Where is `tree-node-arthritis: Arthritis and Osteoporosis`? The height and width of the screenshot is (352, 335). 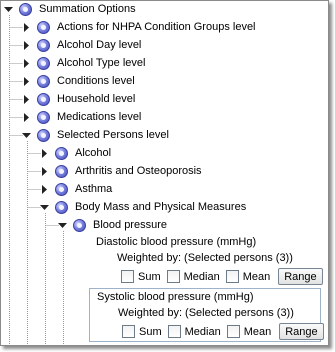 tree-node-arthritis: Arthritis and Osteoporosis is located at coordinates (121, 171).